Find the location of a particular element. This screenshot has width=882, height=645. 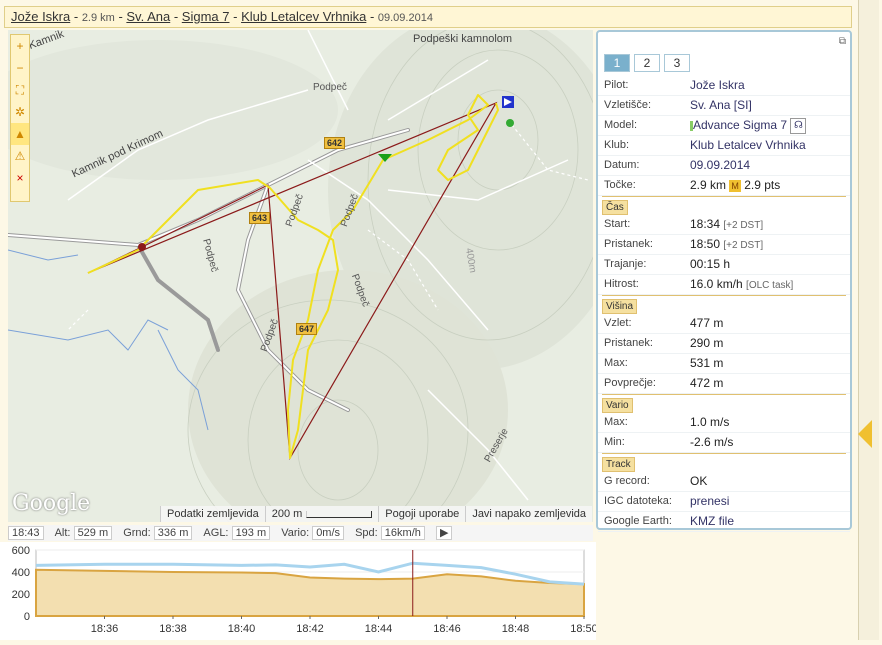

maximize-icon: ⧉ is located at coordinates (842, 41).